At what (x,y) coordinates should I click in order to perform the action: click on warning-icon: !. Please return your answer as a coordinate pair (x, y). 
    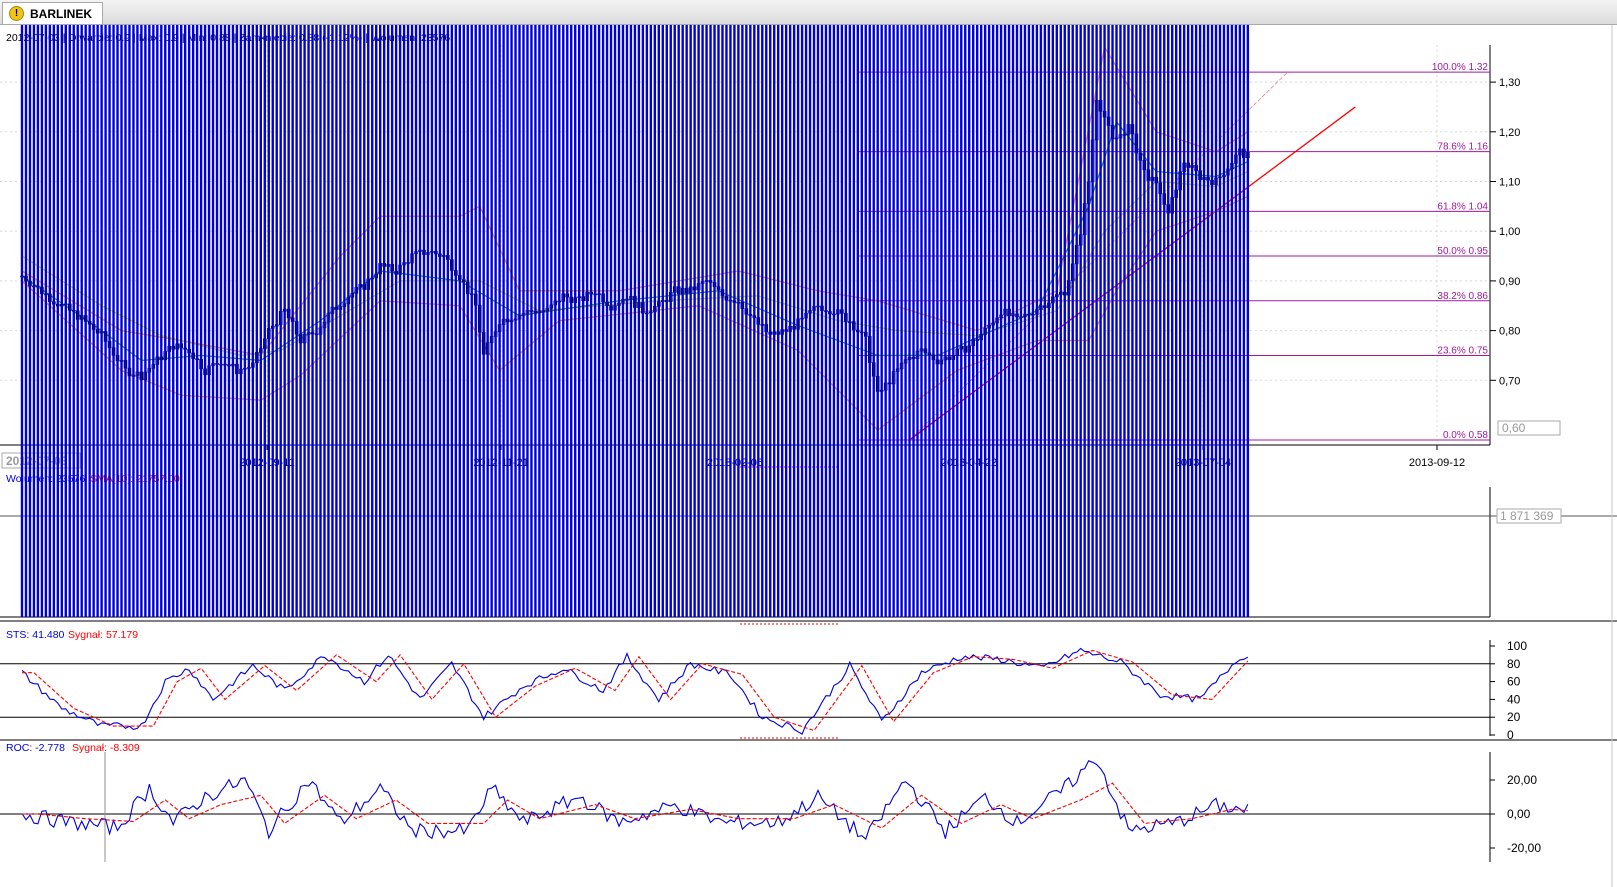
    Looking at the image, I should click on (16, 13).